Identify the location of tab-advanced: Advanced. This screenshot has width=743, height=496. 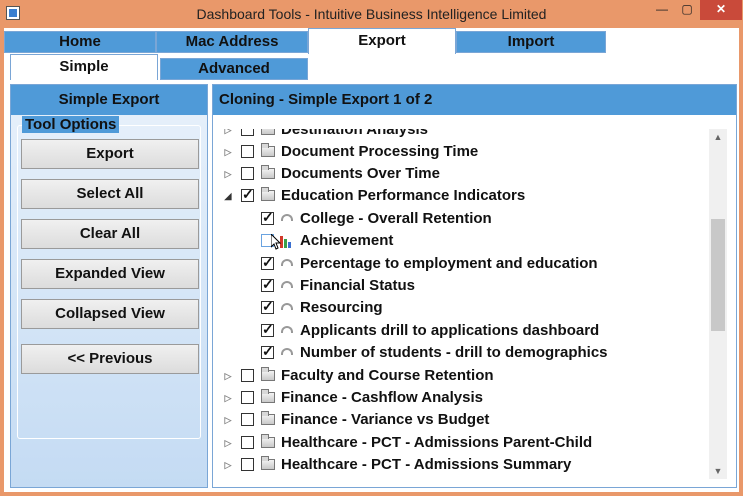
(234, 69).